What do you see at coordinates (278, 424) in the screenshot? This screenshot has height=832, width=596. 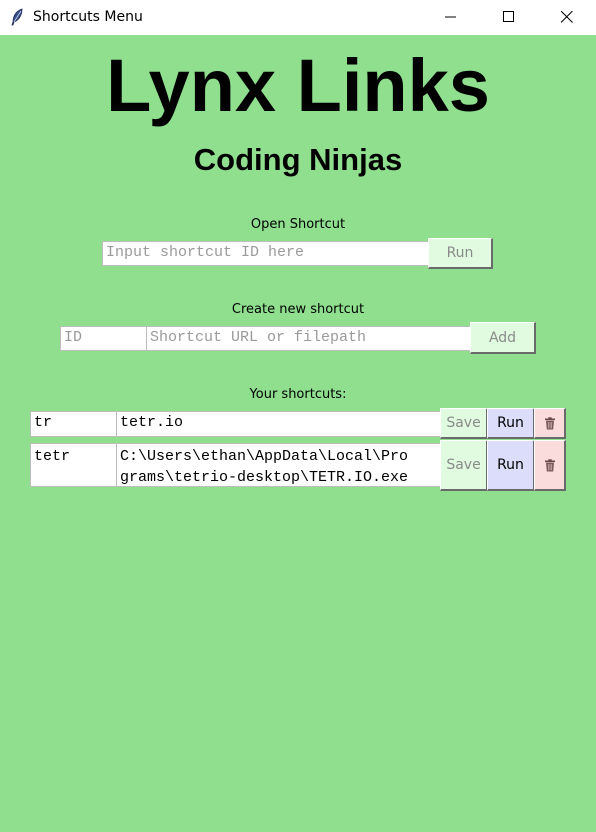 I see `shortcut-path-field: tetr.io` at bounding box center [278, 424].